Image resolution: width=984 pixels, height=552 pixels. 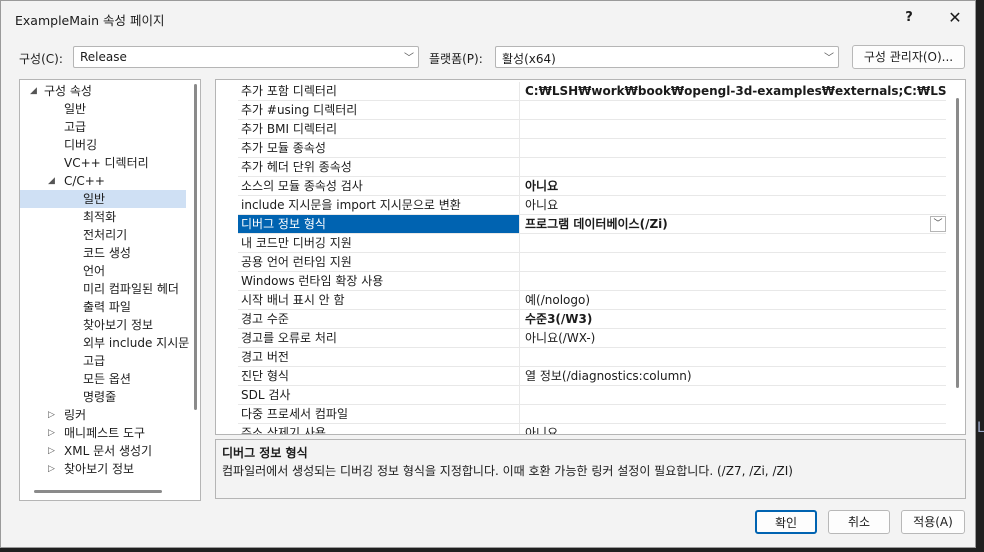 I want to click on property-row: 추가 헤더 단위 종속성, so click(x=592, y=167).